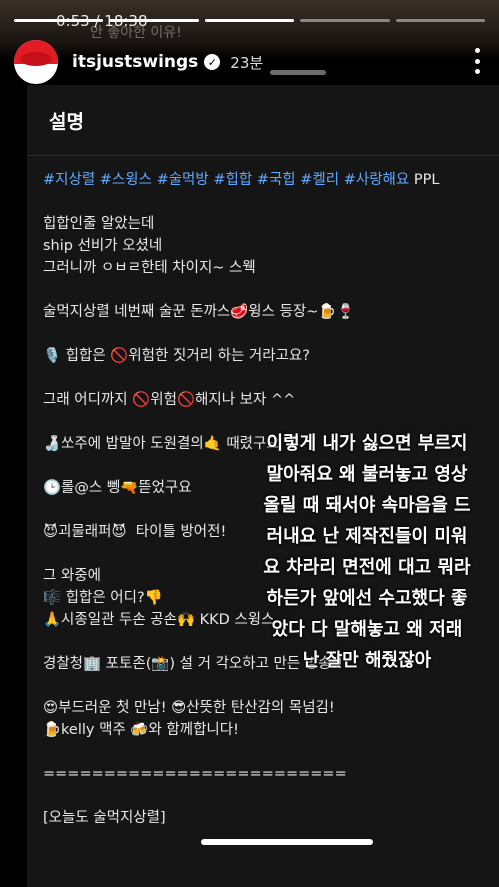  I want to click on hashtag: #켈리, so click(319, 180).